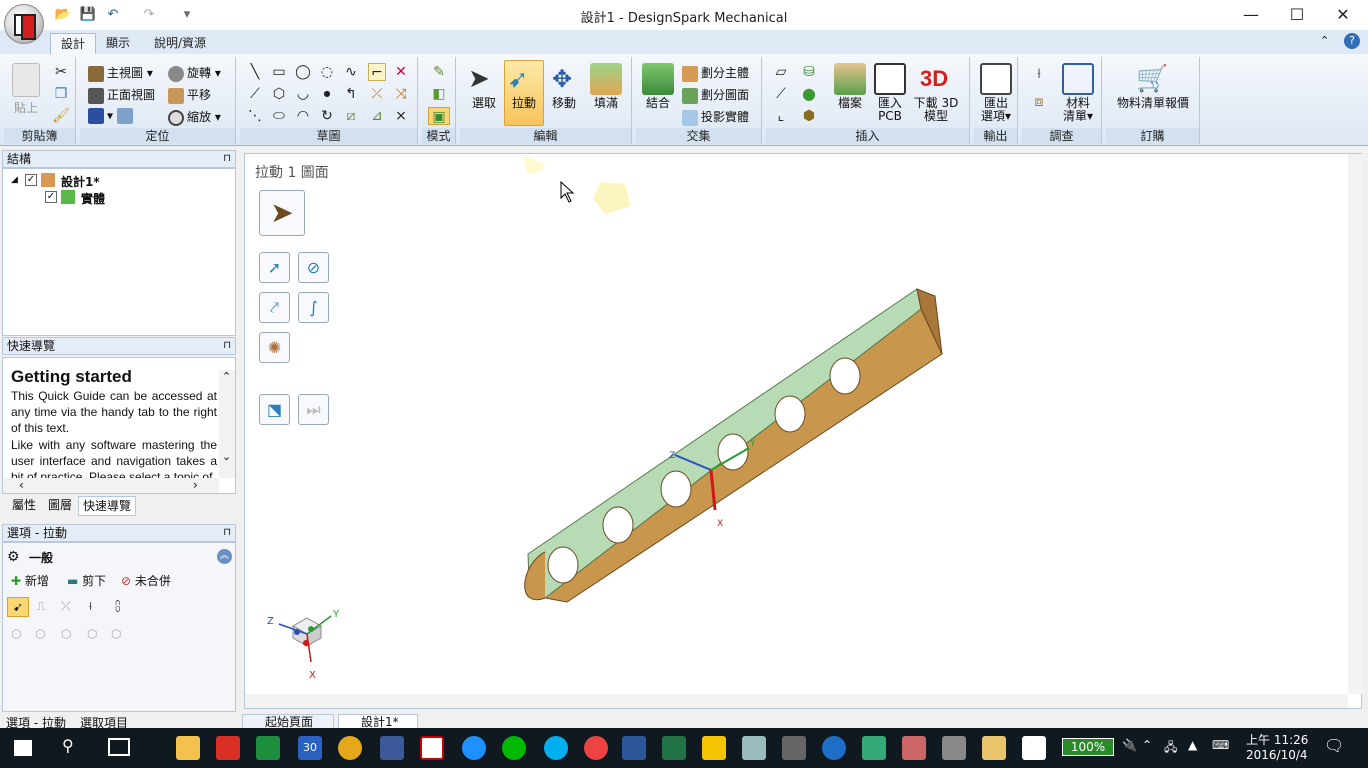  I want to click on origin-icon: ⌞, so click(781, 116).